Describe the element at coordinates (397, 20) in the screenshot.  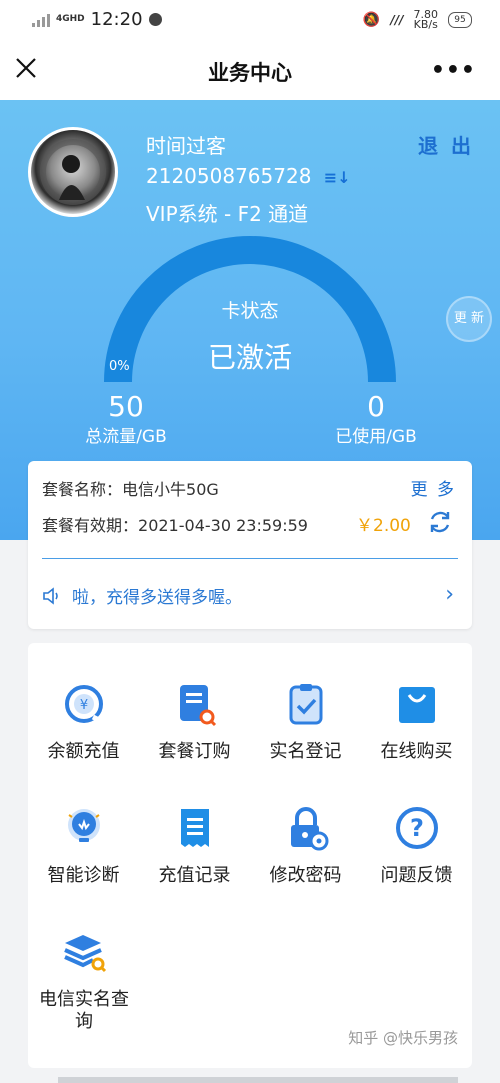
I see `hd-icon: ///` at that location.